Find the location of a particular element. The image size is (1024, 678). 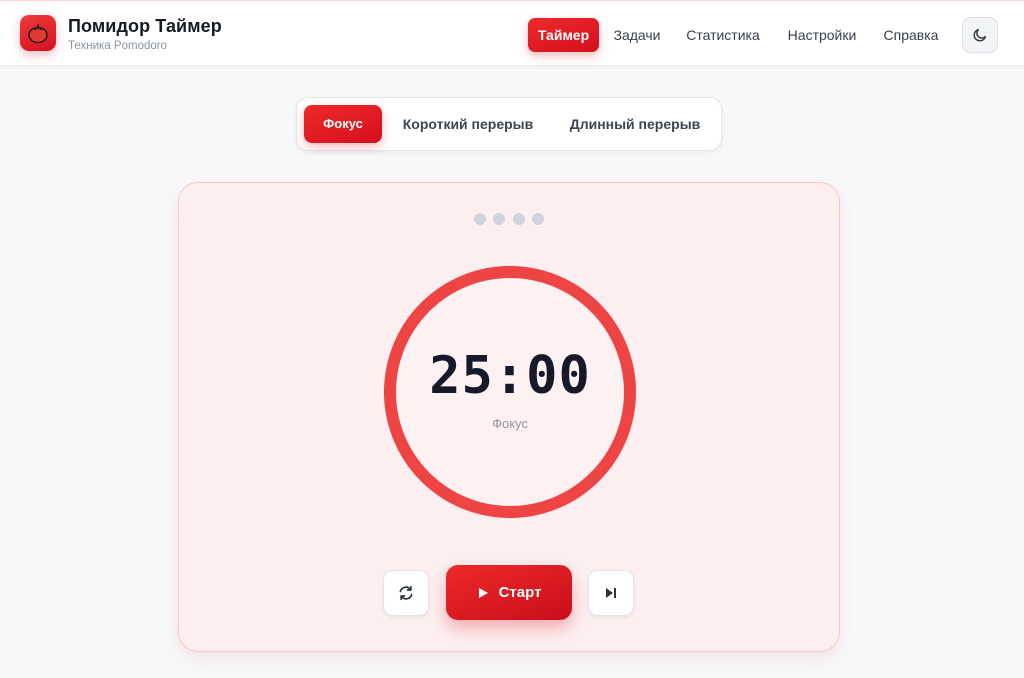

skip-icon is located at coordinates (611, 593).